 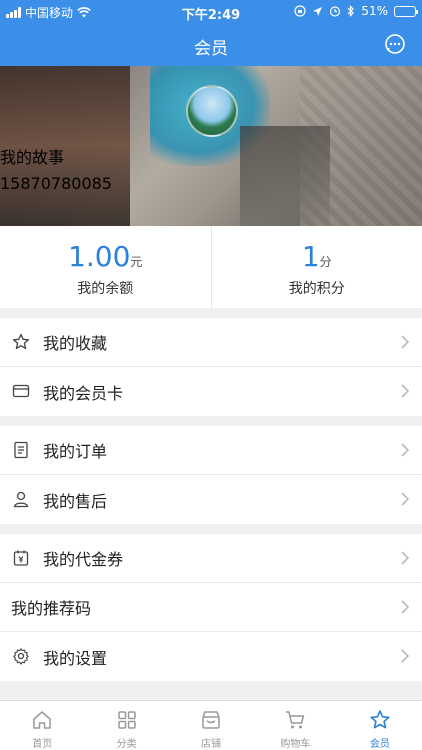 I want to click on menu-label: 我的订单, so click(x=75, y=451).